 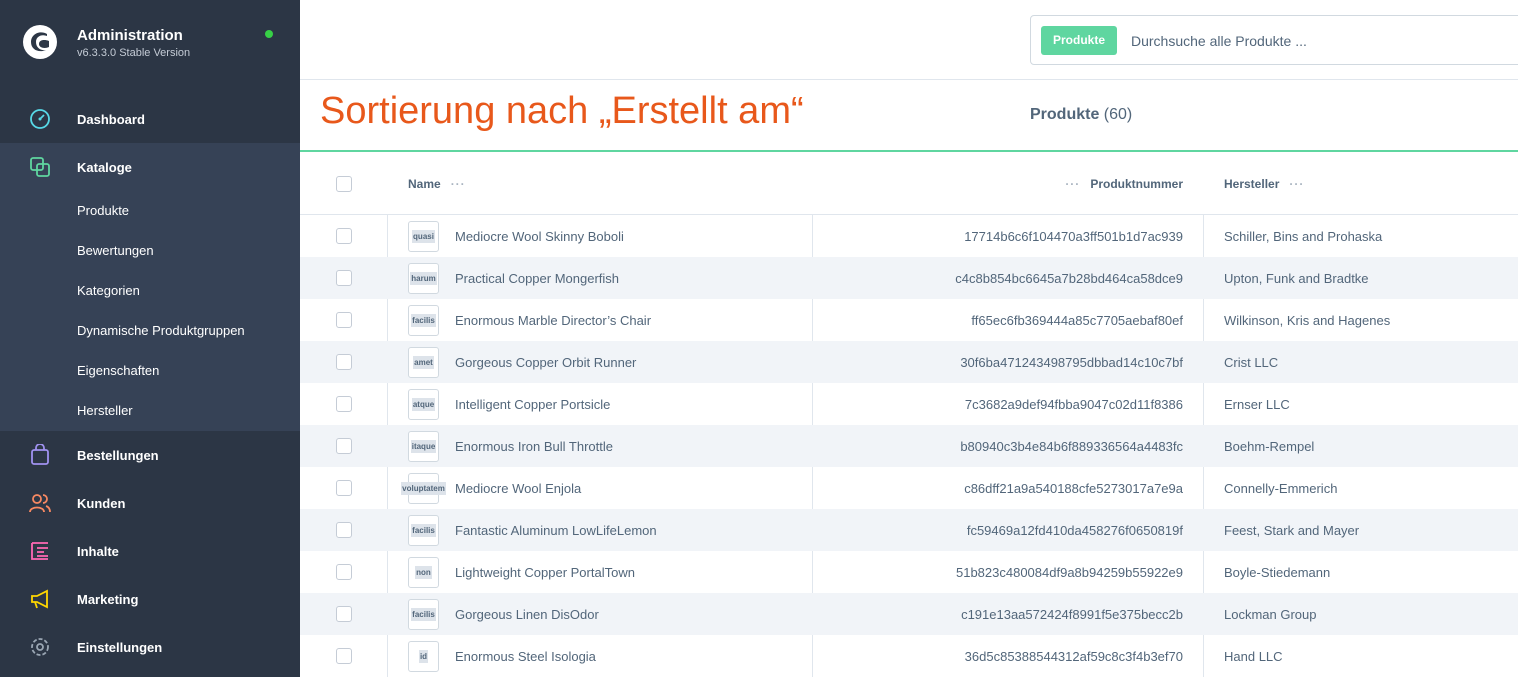 I want to click on product-thumbnail: voluptatem, so click(x=423, y=488).